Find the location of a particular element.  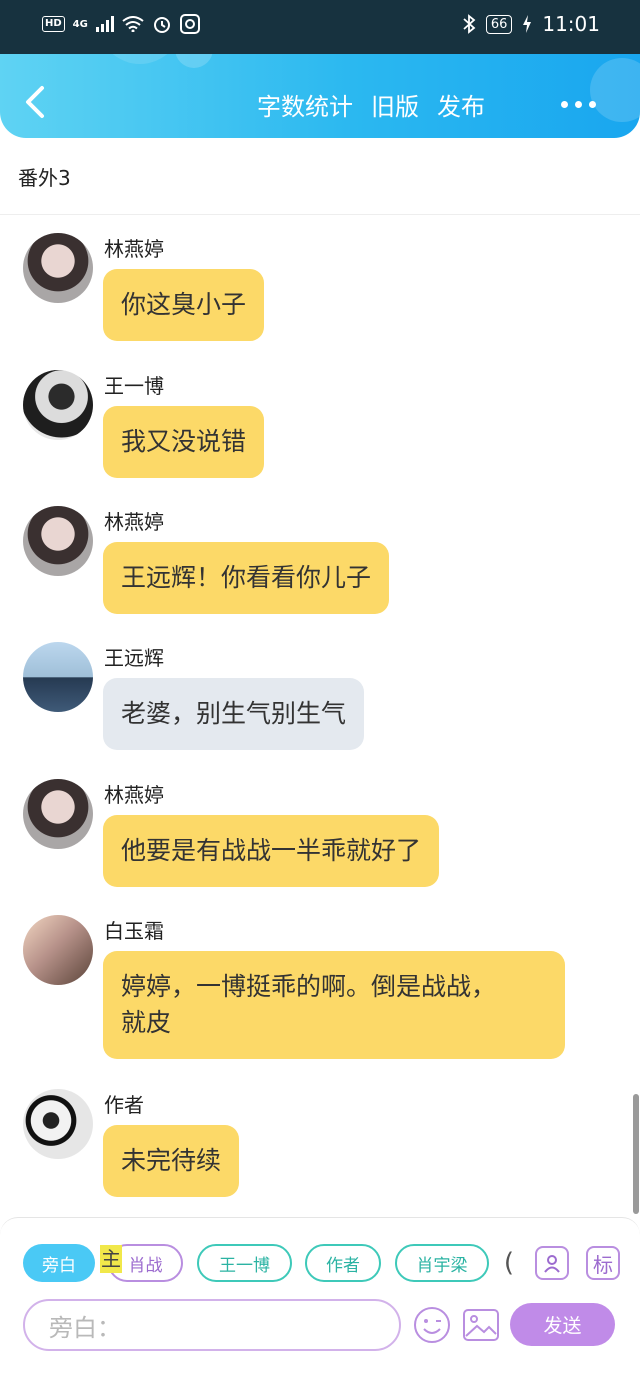

sender-name: 作者 is located at coordinates (124, 1105).